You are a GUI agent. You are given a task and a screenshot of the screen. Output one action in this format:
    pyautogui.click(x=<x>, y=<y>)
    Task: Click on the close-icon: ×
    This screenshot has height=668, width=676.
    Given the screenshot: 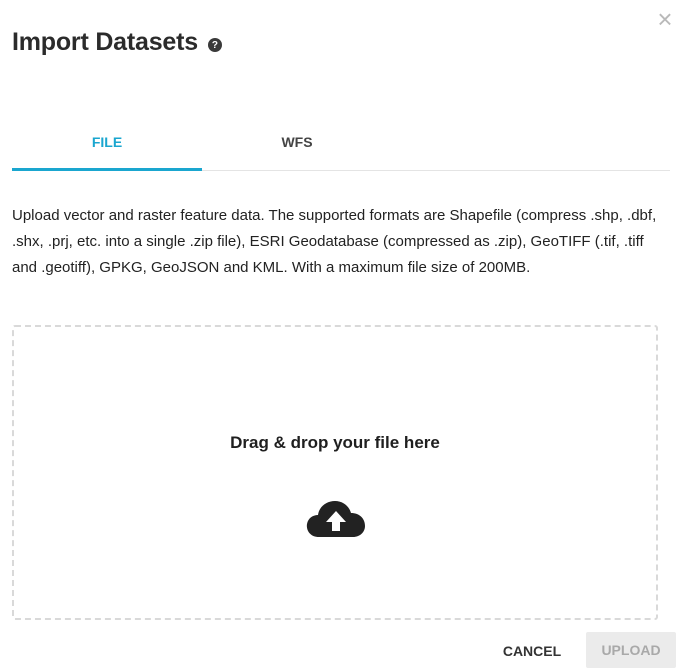 What is the action you would take?
    pyautogui.click(x=664, y=19)
    